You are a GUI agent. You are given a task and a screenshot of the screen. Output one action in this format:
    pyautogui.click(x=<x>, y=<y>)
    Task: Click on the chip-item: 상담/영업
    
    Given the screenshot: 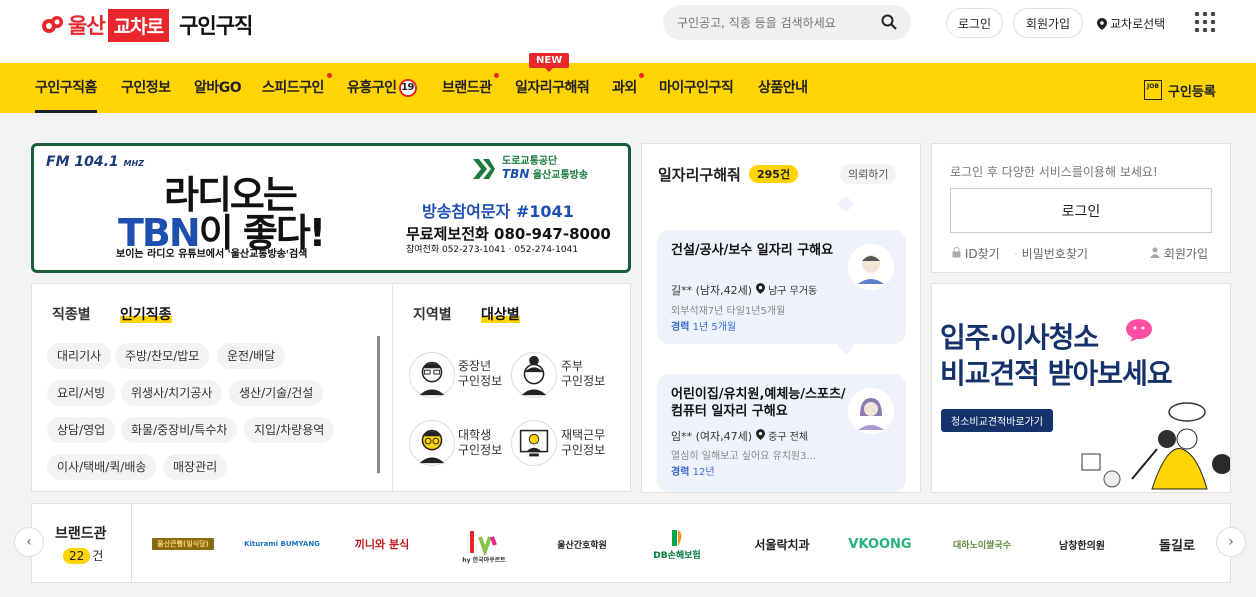 What is the action you would take?
    pyautogui.click(x=81, y=430)
    